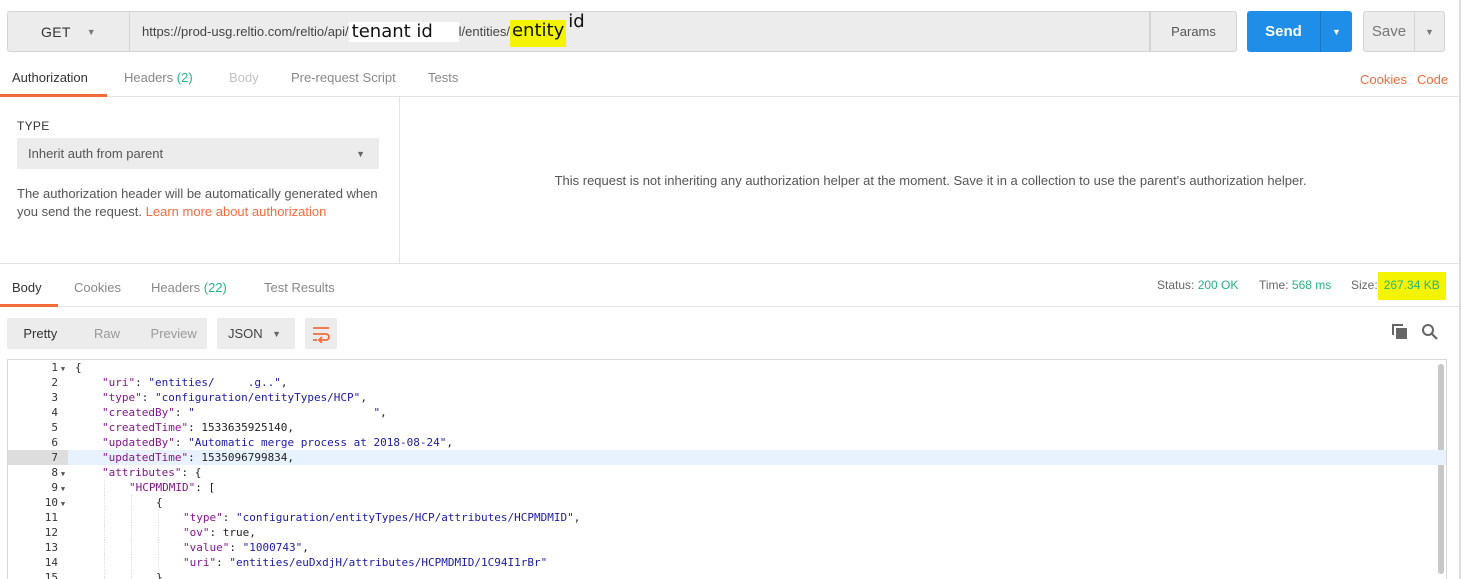  Describe the element at coordinates (54, 412) in the screenshot. I see `line-number: 4` at that location.